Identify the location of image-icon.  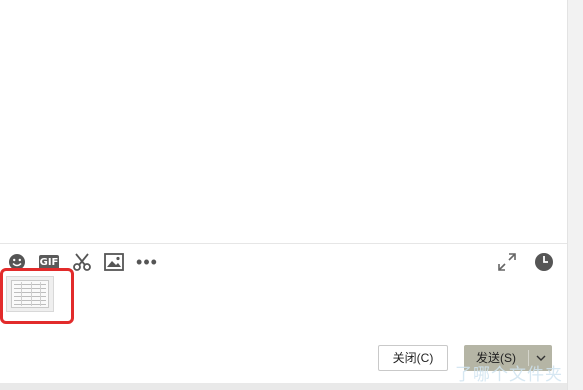
(114, 262).